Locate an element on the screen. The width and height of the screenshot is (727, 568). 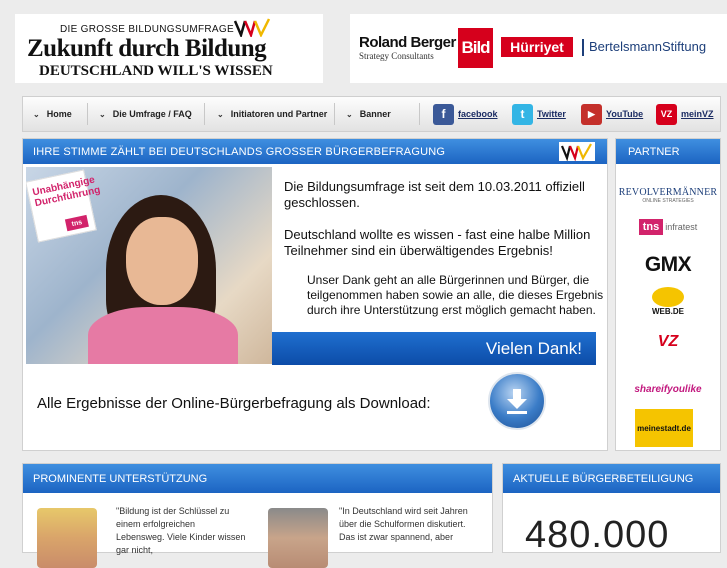
social-youtube-link: ▶ YouTube is located at coordinates (612, 114).